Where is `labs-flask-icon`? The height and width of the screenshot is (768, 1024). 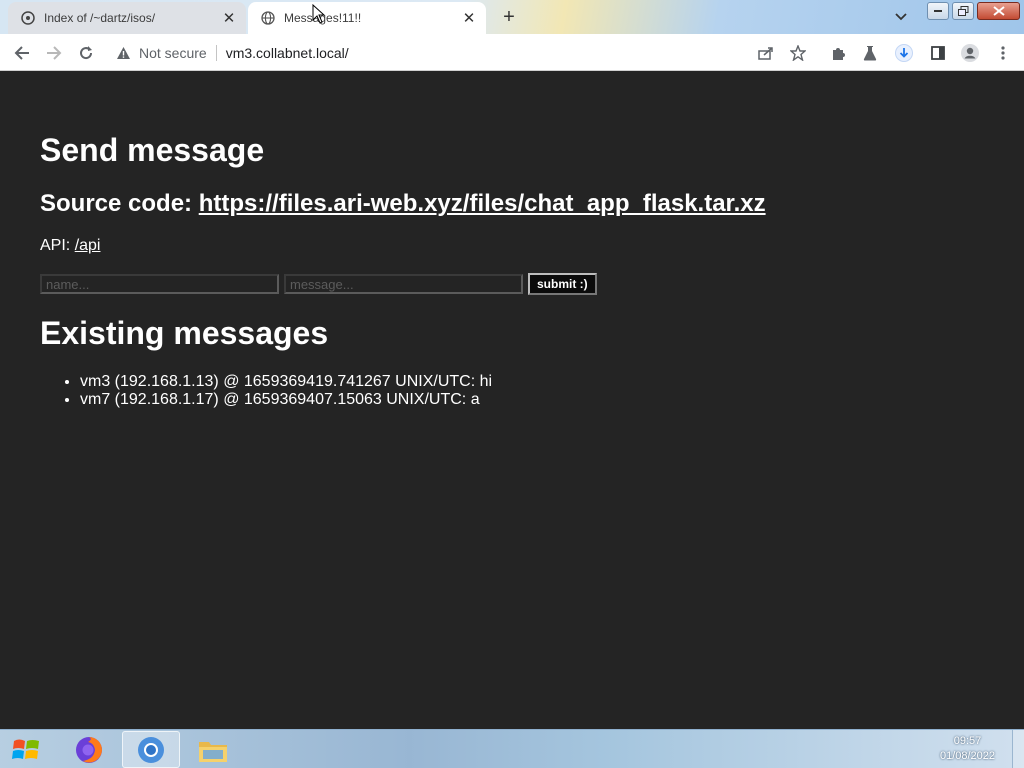 labs-flask-icon is located at coordinates (870, 53).